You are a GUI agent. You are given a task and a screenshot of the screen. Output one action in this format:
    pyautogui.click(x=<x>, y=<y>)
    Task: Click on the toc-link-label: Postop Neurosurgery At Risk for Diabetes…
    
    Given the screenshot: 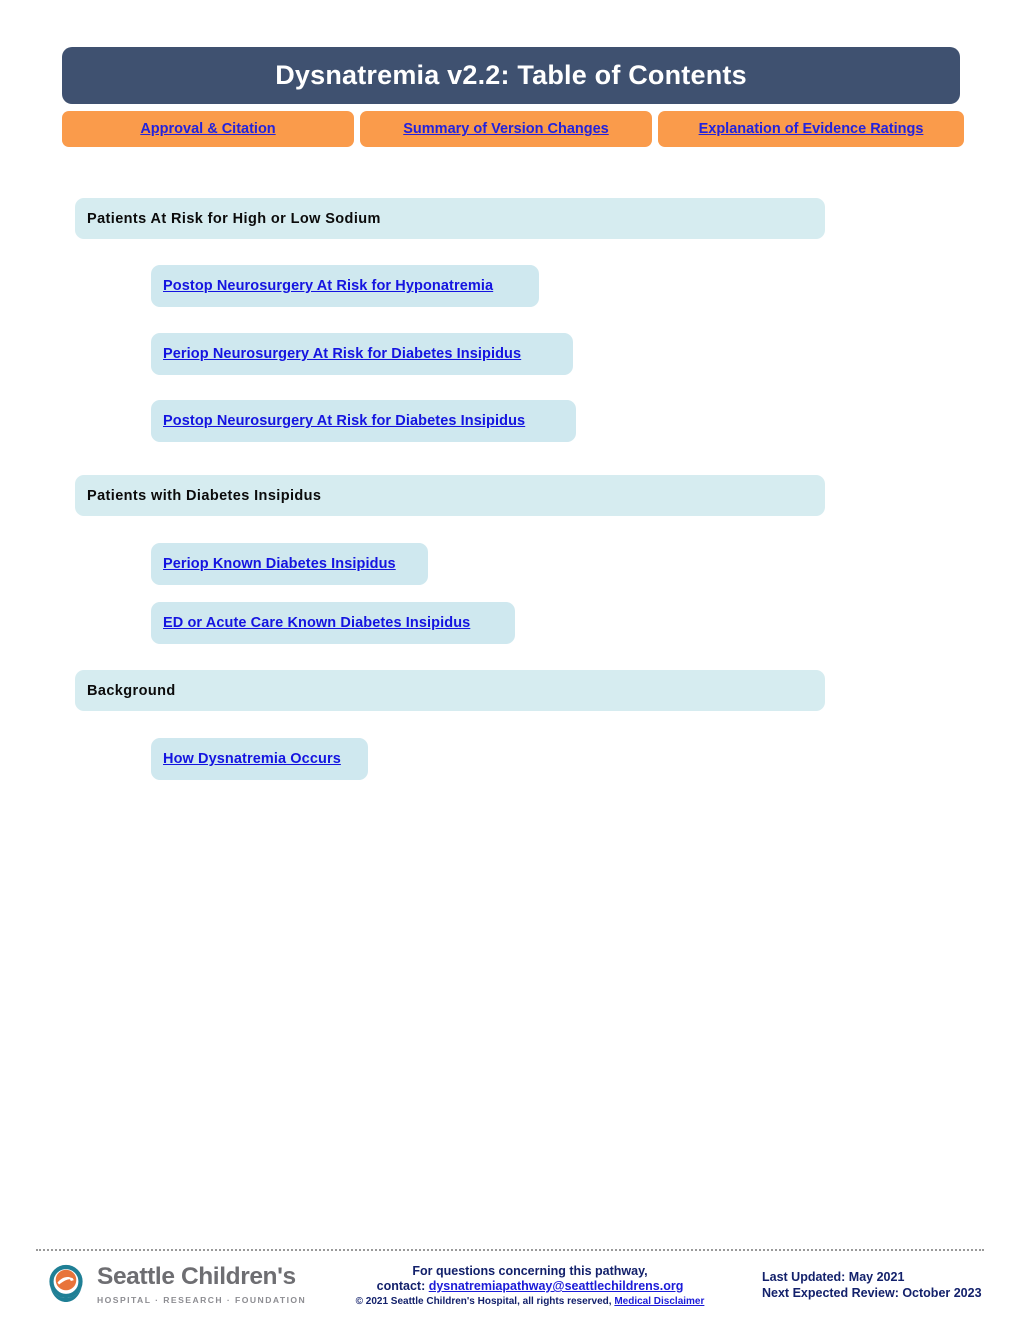 What is the action you would take?
    pyautogui.click(x=344, y=421)
    